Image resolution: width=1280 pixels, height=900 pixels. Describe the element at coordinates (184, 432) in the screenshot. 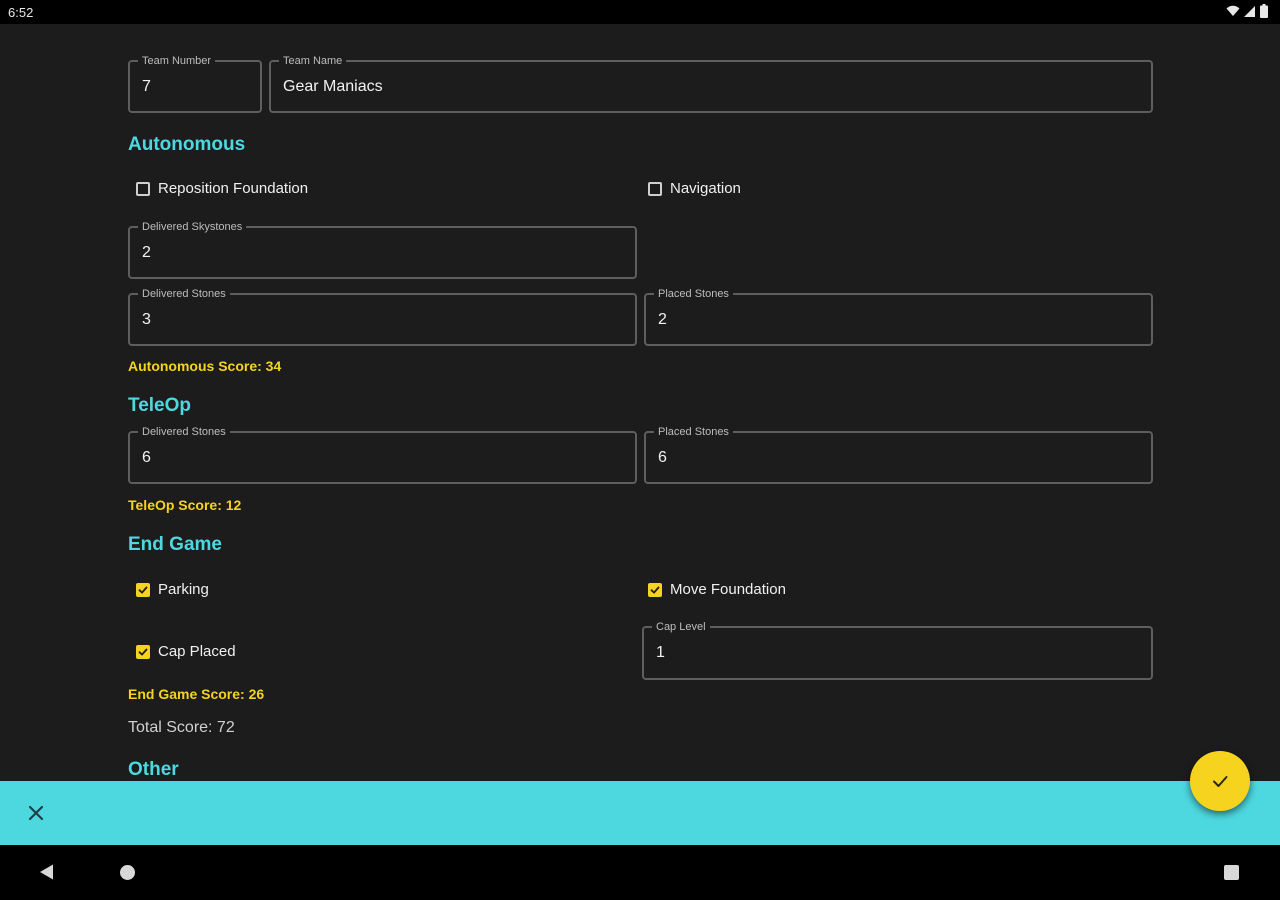

I see `teleop-delivered-stones-label: Delivered Stones` at that location.